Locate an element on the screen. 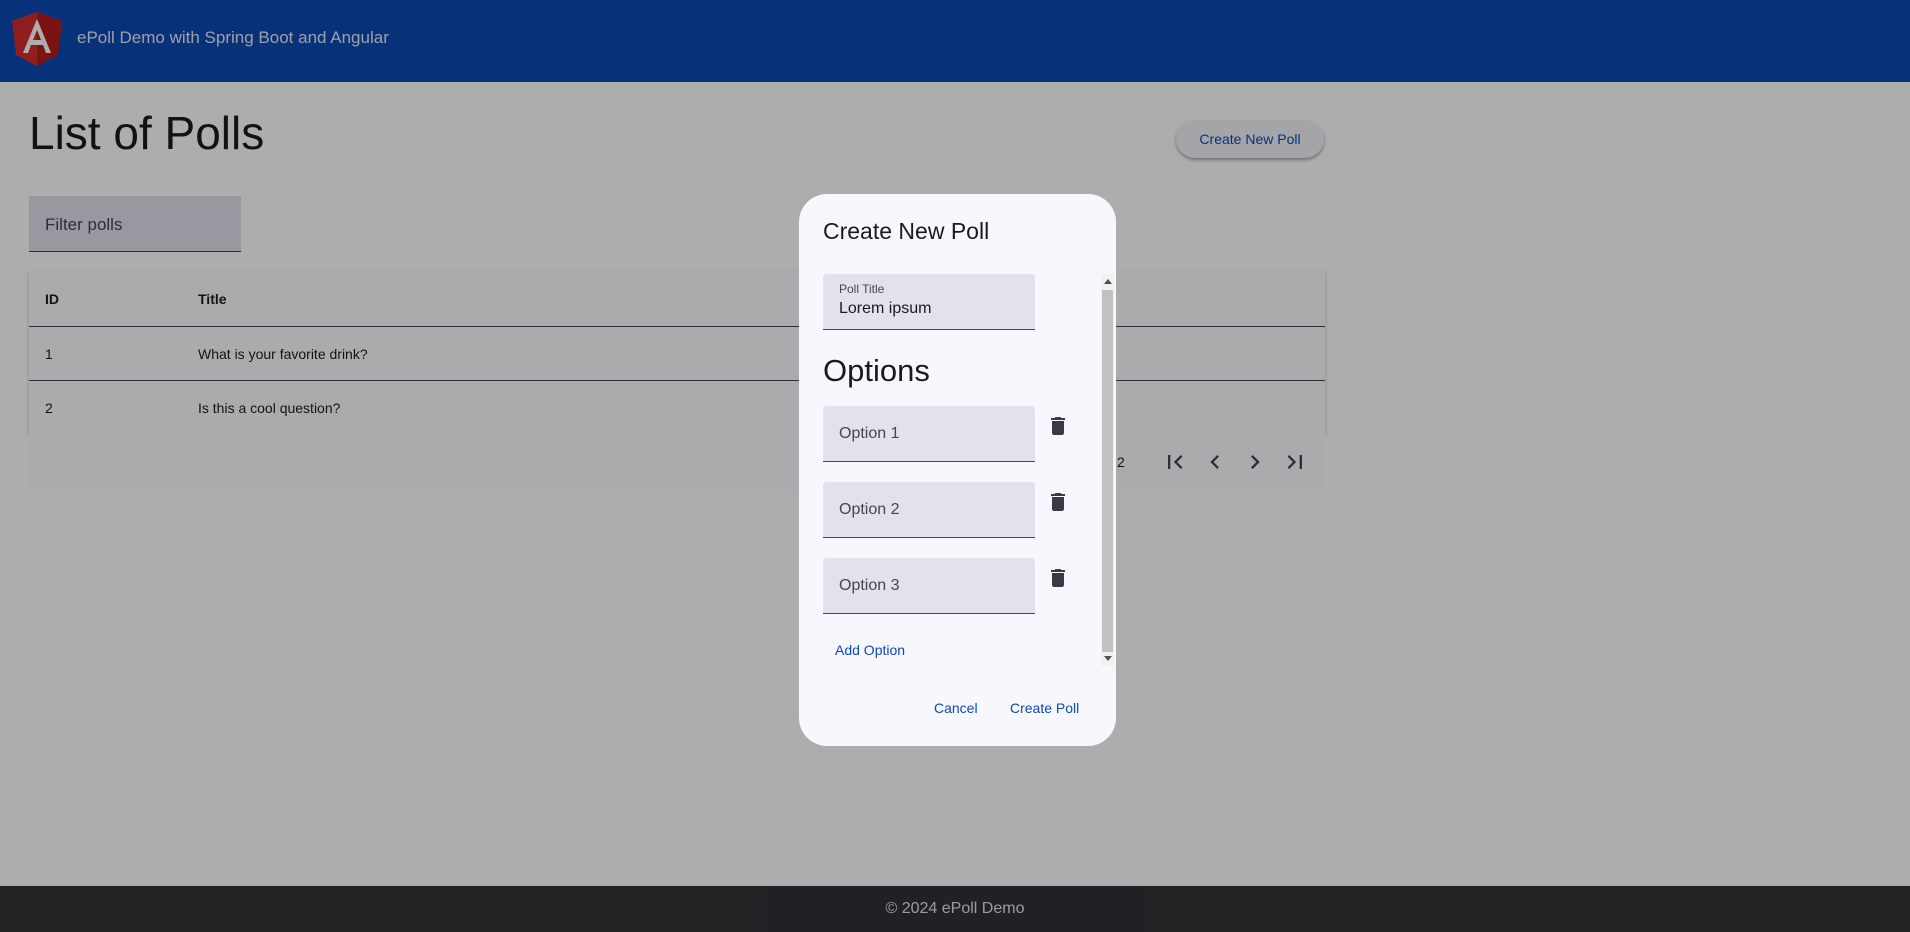  option-field-3: Option 3 is located at coordinates (929, 586).